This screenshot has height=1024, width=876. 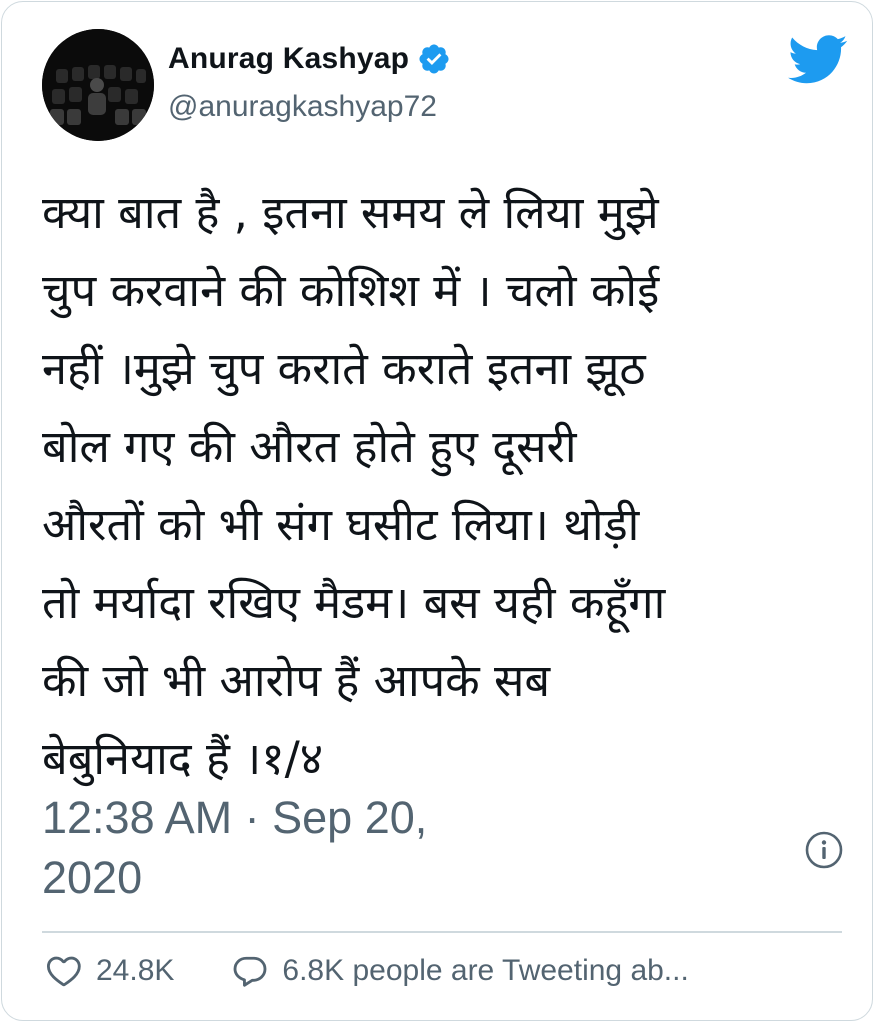 I want to click on twitter-bird-icon, so click(x=818, y=60).